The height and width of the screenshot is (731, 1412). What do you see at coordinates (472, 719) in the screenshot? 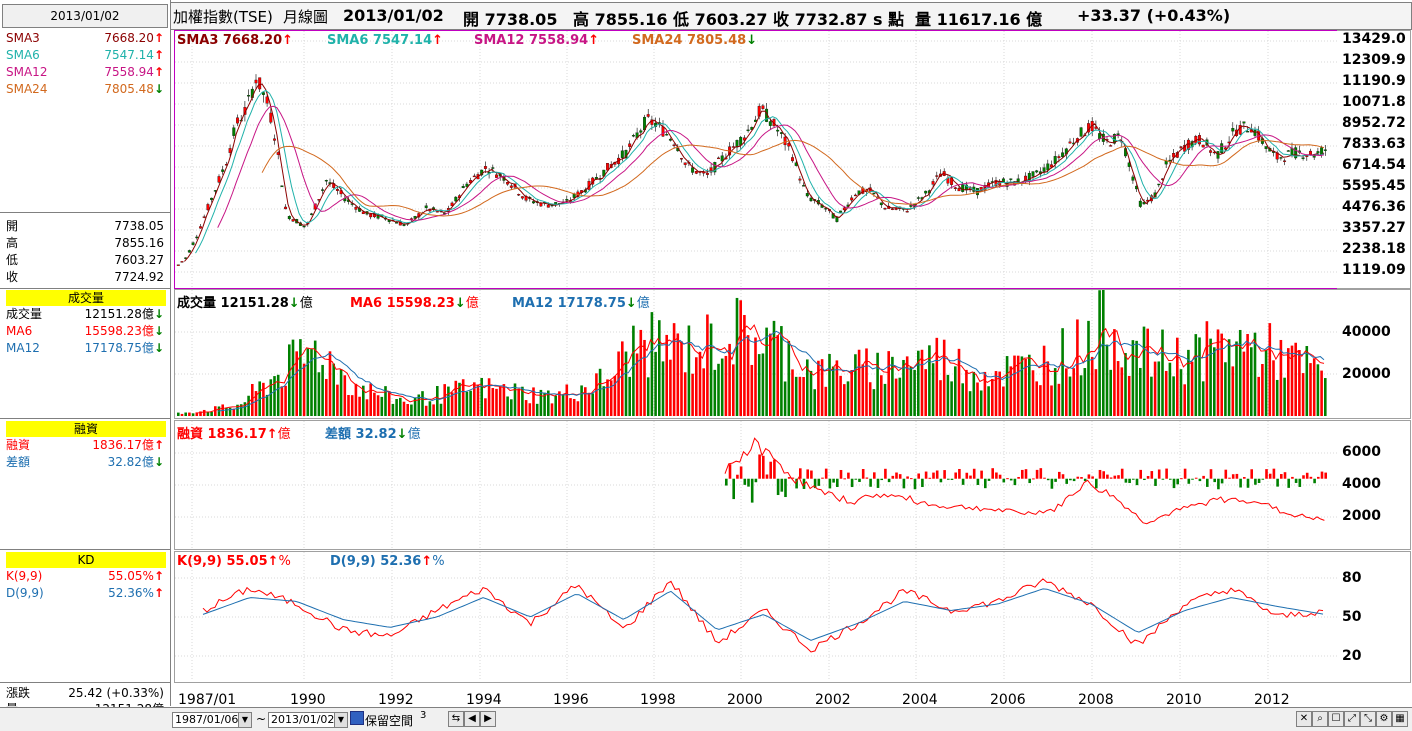
I see `scroll-left-icon: ◀` at bounding box center [472, 719].